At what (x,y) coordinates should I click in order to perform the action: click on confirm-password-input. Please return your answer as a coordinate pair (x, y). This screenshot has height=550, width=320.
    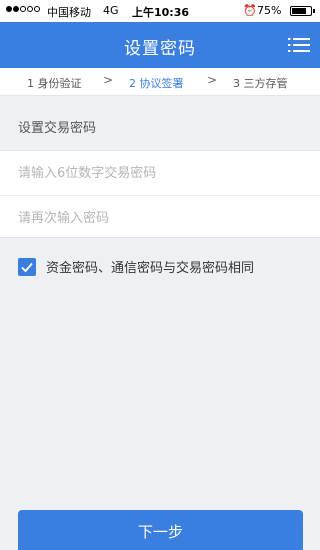
    Looking at the image, I should click on (158, 218).